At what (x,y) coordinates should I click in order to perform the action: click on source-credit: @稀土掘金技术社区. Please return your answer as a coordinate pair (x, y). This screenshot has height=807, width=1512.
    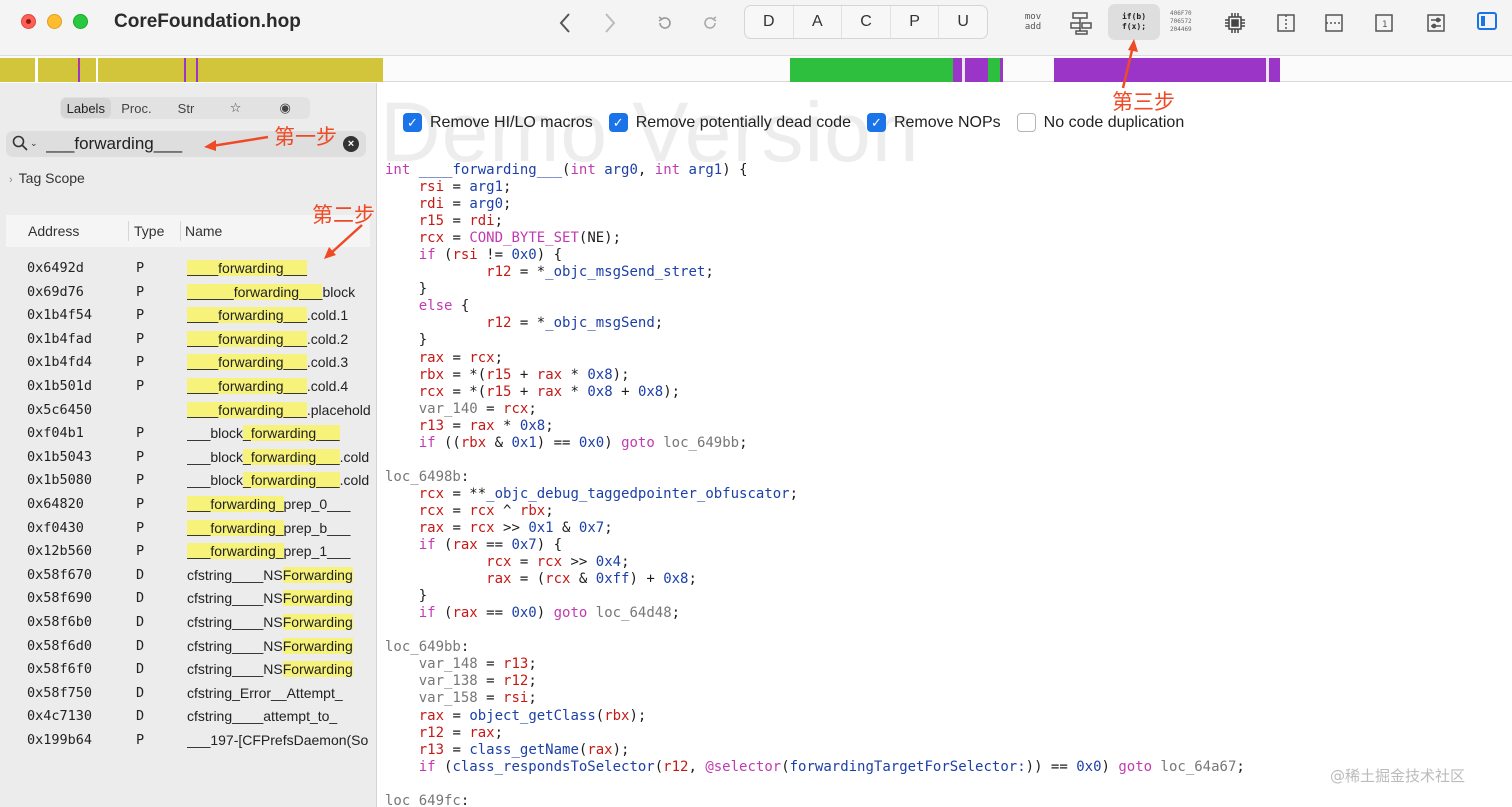
    Looking at the image, I should click on (1398, 776).